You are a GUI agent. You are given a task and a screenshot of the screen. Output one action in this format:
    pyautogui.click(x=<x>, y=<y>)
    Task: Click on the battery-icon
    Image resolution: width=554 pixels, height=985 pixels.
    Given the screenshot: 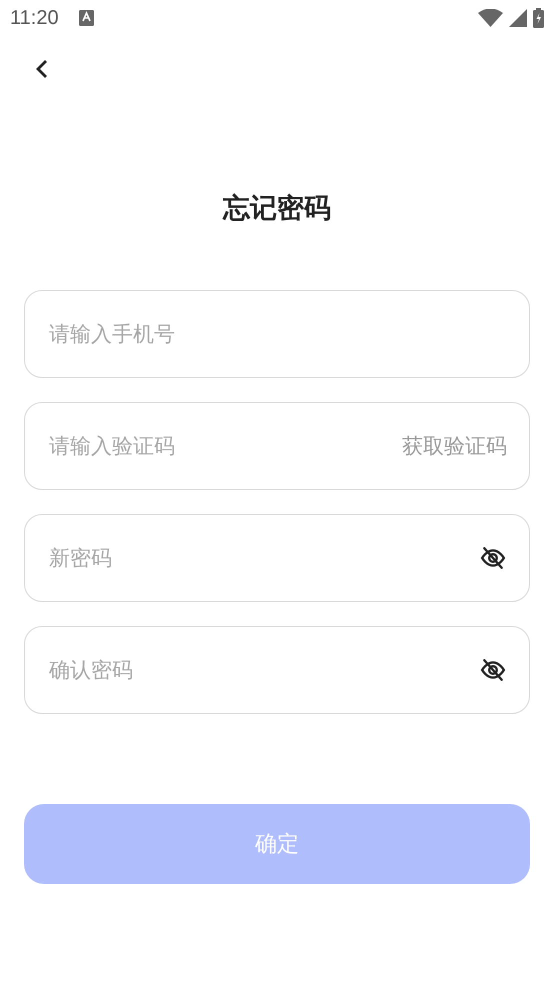 What is the action you would take?
    pyautogui.click(x=538, y=18)
    